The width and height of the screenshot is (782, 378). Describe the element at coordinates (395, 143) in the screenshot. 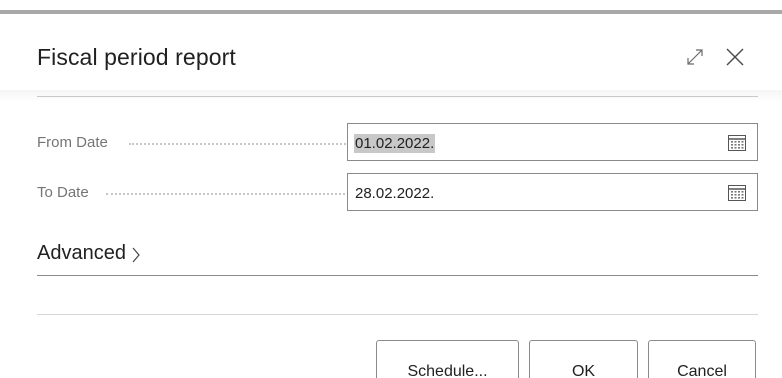

I see `from-date-value: 01.02.2022.` at that location.